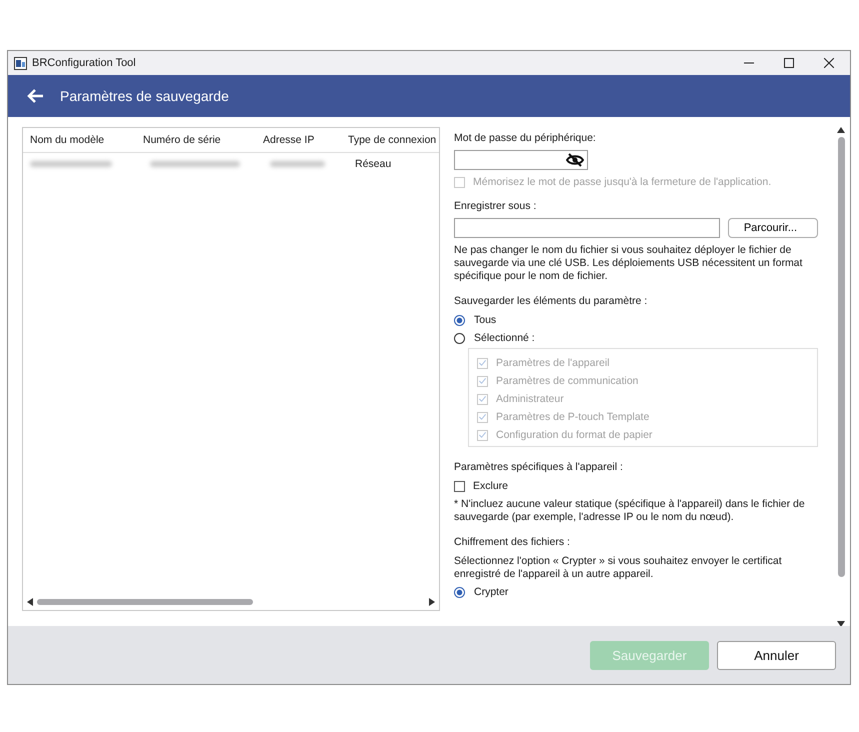  I want to click on password-field, so click(521, 160).